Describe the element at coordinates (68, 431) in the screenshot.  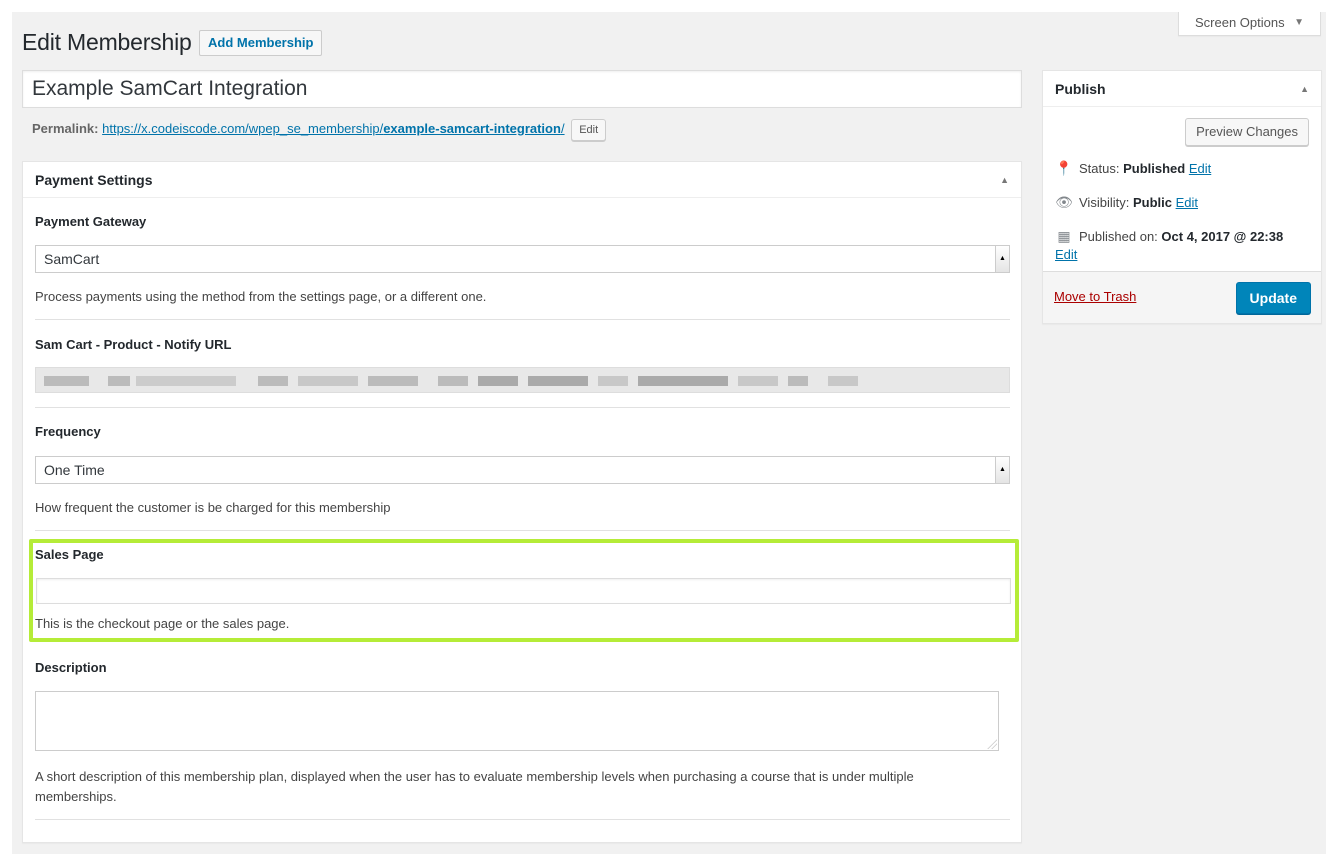
I see `frequency-label: Frequency` at that location.